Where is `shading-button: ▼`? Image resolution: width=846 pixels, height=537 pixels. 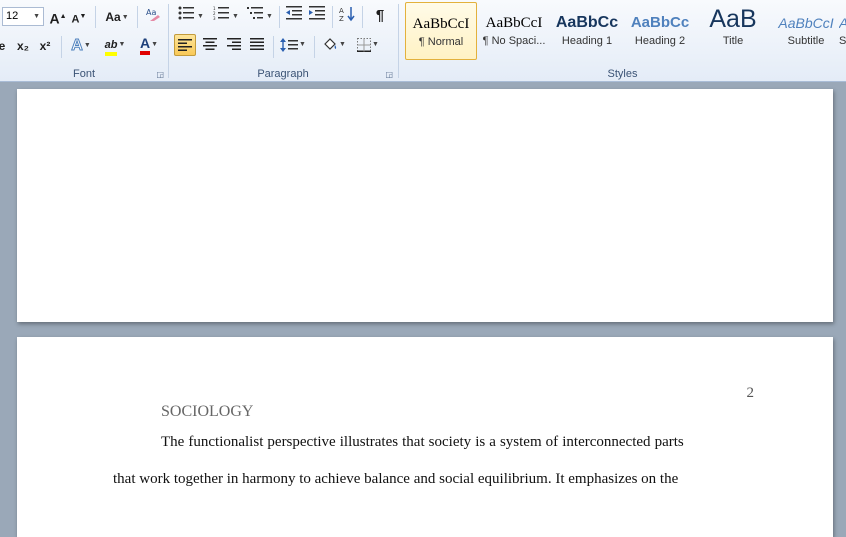
shading-button: ▼ is located at coordinates (334, 44).